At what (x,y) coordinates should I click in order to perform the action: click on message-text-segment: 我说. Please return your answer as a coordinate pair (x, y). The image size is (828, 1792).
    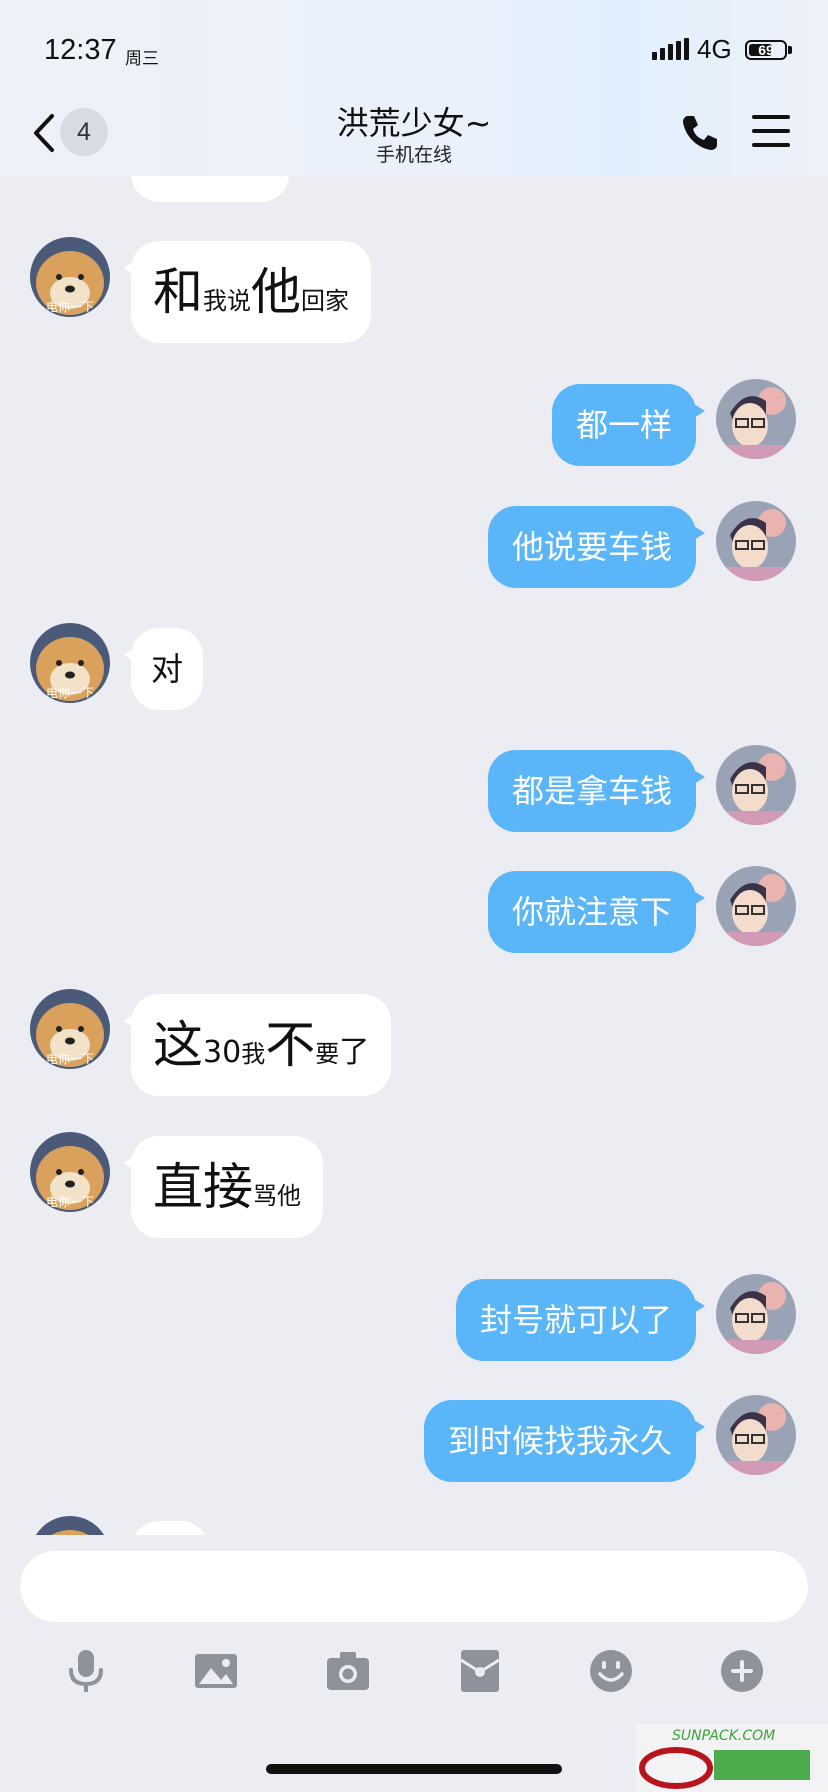
    Looking at the image, I should click on (227, 301).